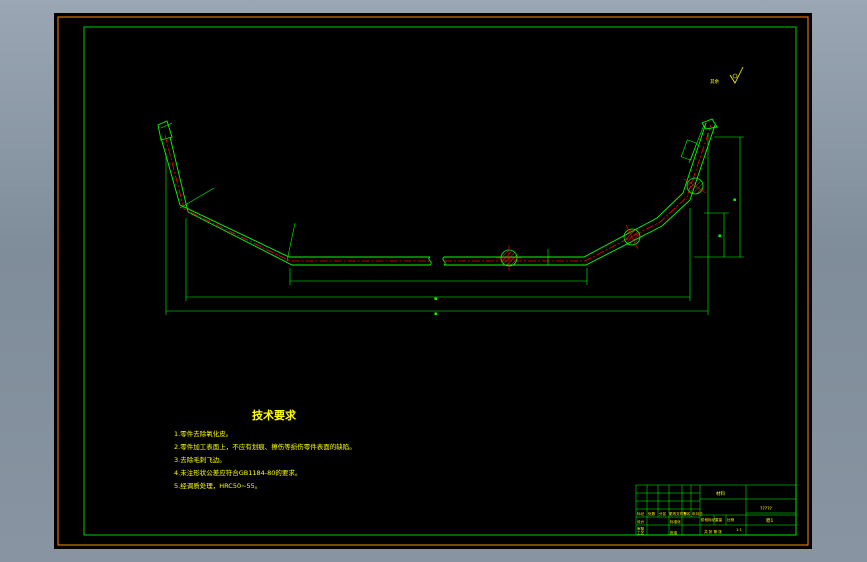 The image size is (867, 562). What do you see at coordinates (274, 415) in the screenshot?
I see `tech-req-title: 技术要求` at bounding box center [274, 415].